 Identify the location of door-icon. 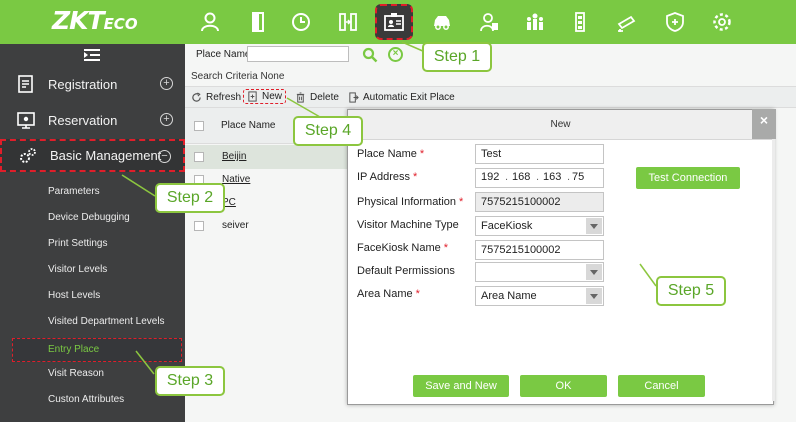
(258, 22).